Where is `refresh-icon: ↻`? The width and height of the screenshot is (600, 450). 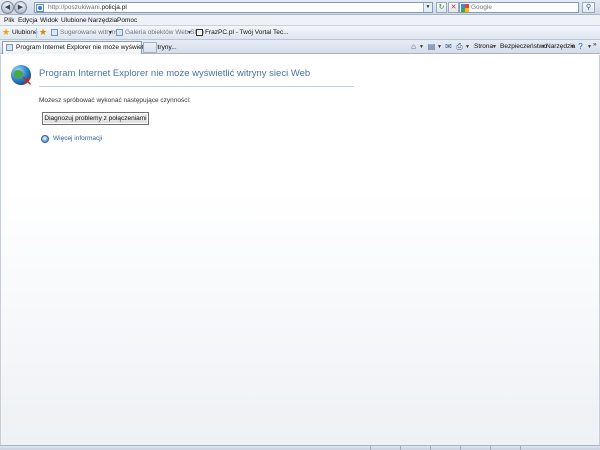 refresh-icon: ↻ is located at coordinates (441, 7).